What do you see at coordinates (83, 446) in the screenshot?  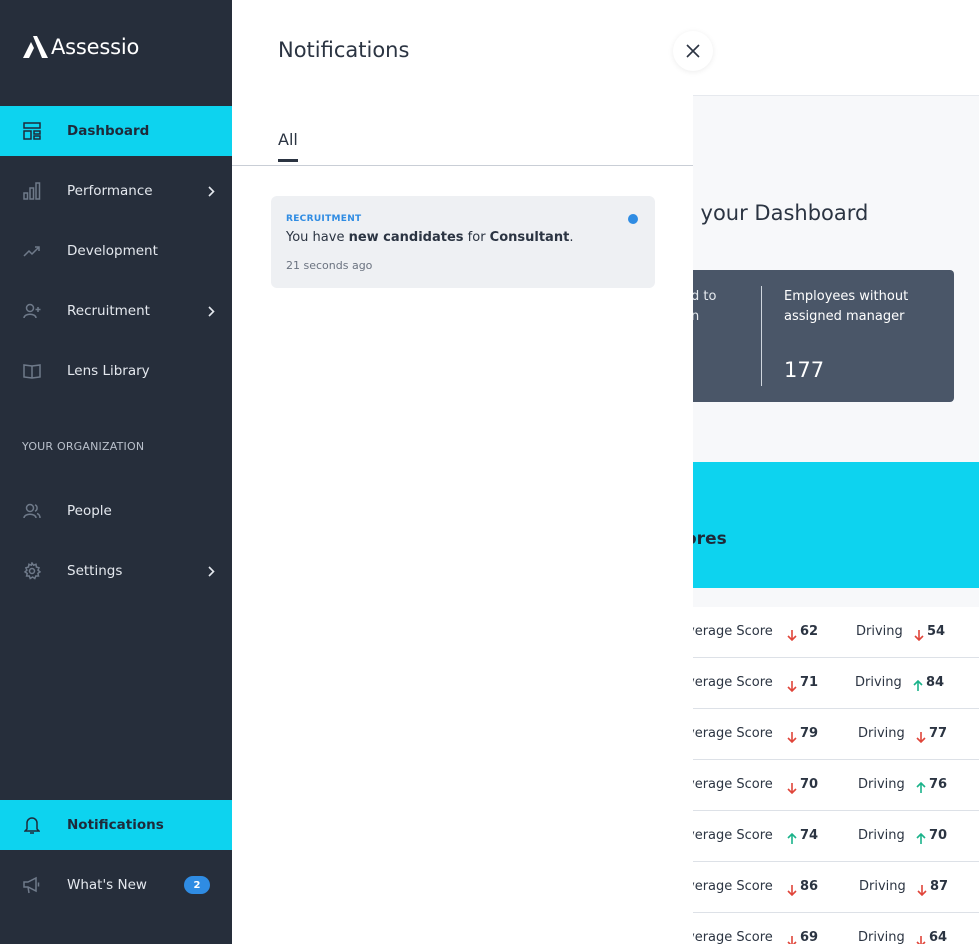 I see `section-title-organization: YOUR ORGANIZATION` at bounding box center [83, 446].